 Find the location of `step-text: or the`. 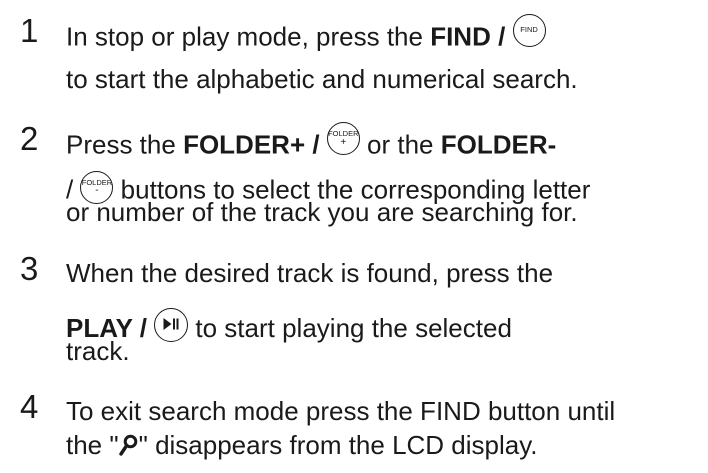

step-text: or the is located at coordinates (400, 144).